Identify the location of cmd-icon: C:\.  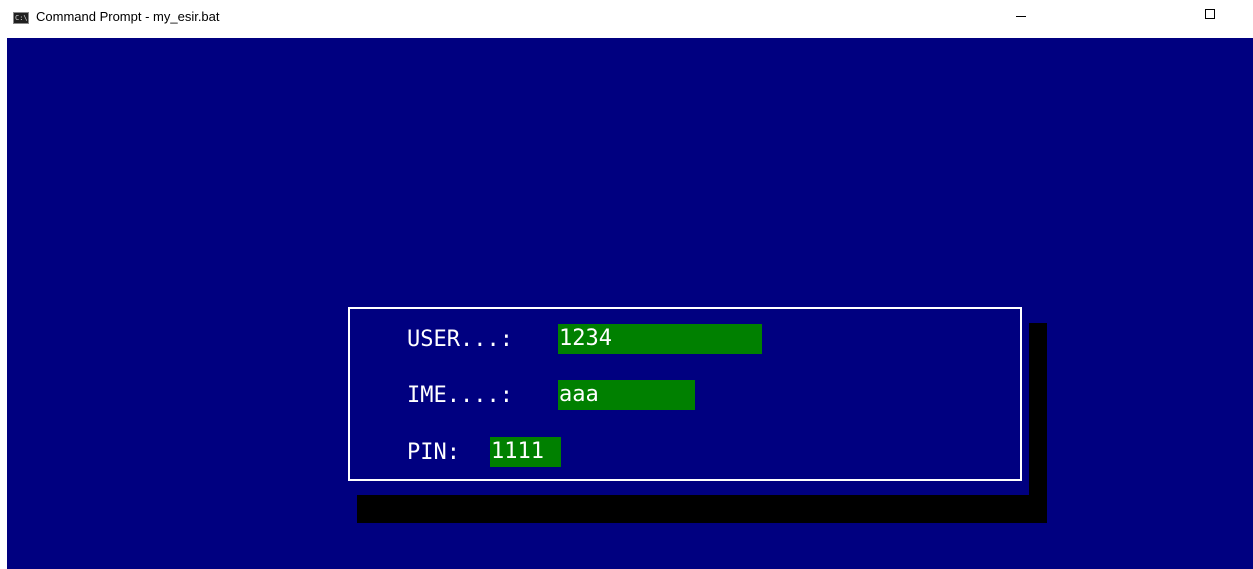
(21, 18).